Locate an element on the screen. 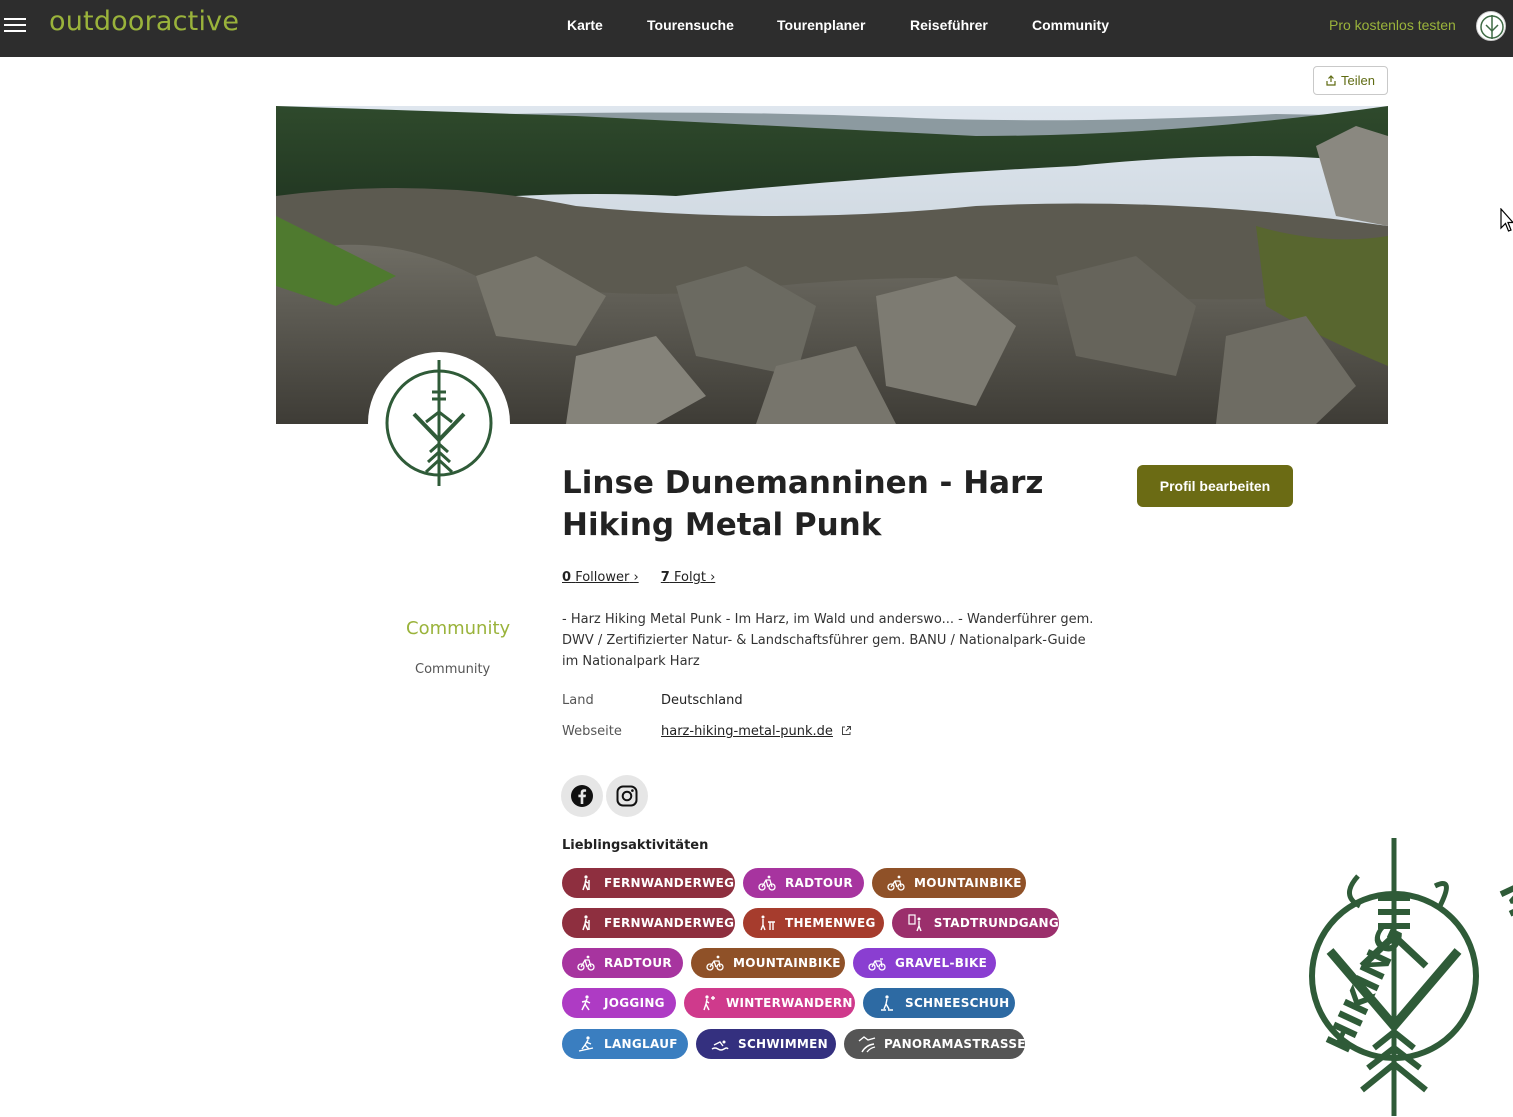 The height and width of the screenshot is (1117, 1513). activity-label: SCHWIMMEN is located at coordinates (783, 1044).